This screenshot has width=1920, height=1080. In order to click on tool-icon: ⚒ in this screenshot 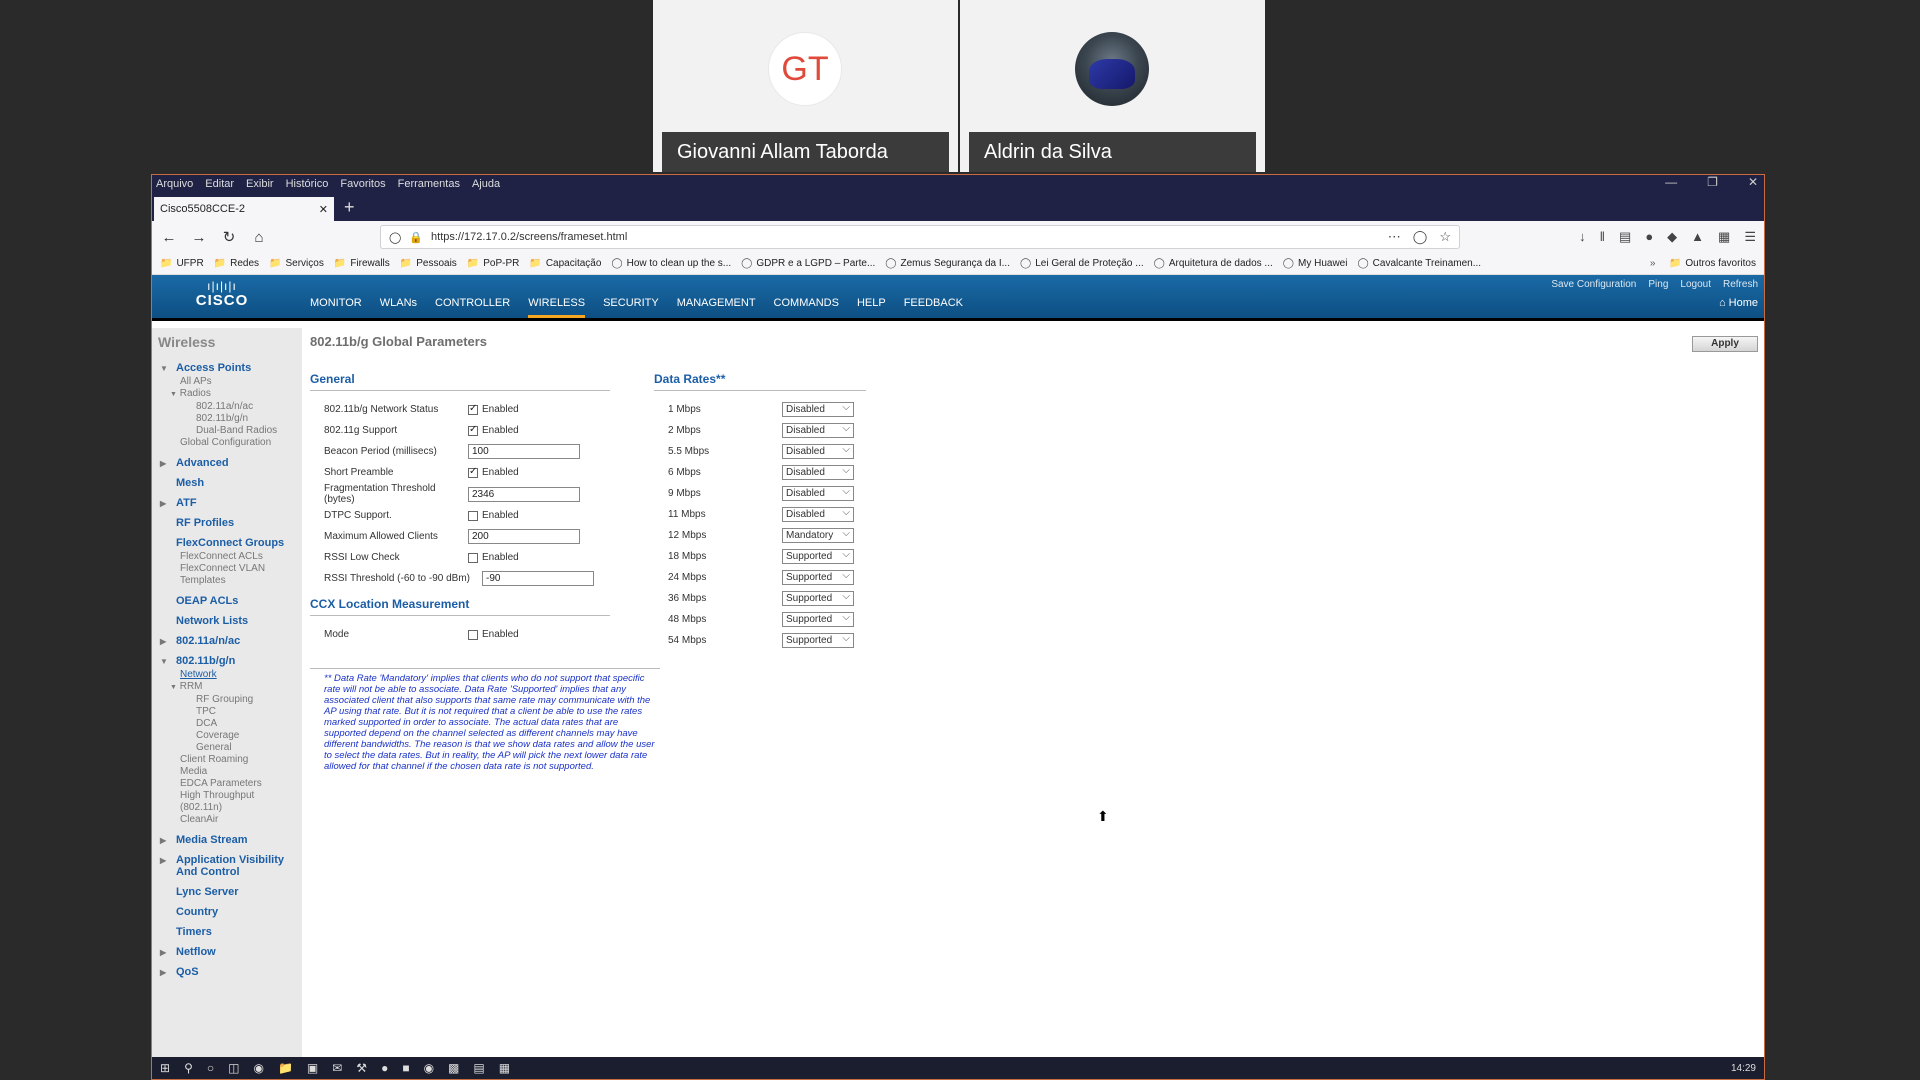, I will do `click(361, 1068)`.